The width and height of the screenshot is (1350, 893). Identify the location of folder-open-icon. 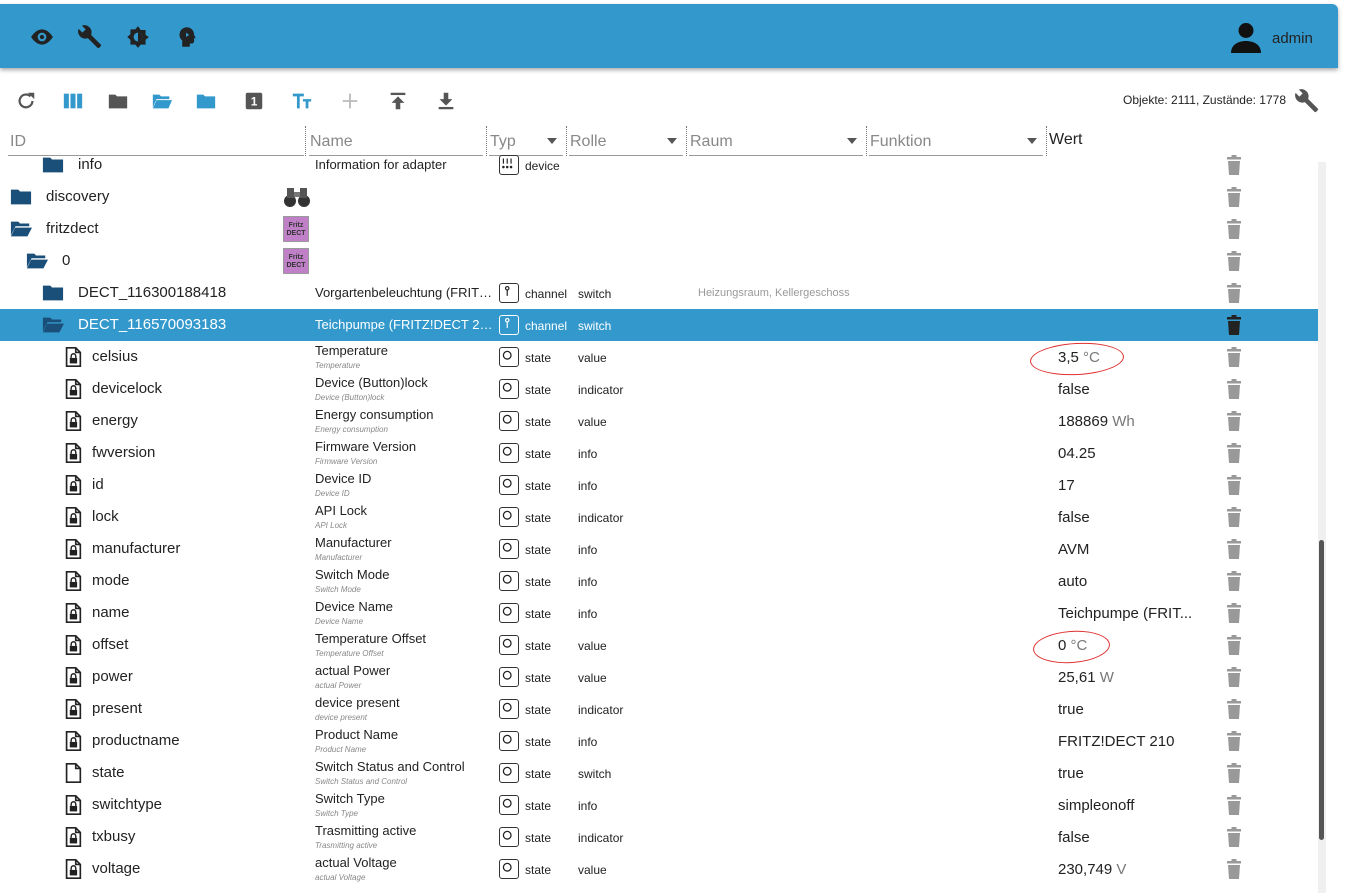
(162, 101).